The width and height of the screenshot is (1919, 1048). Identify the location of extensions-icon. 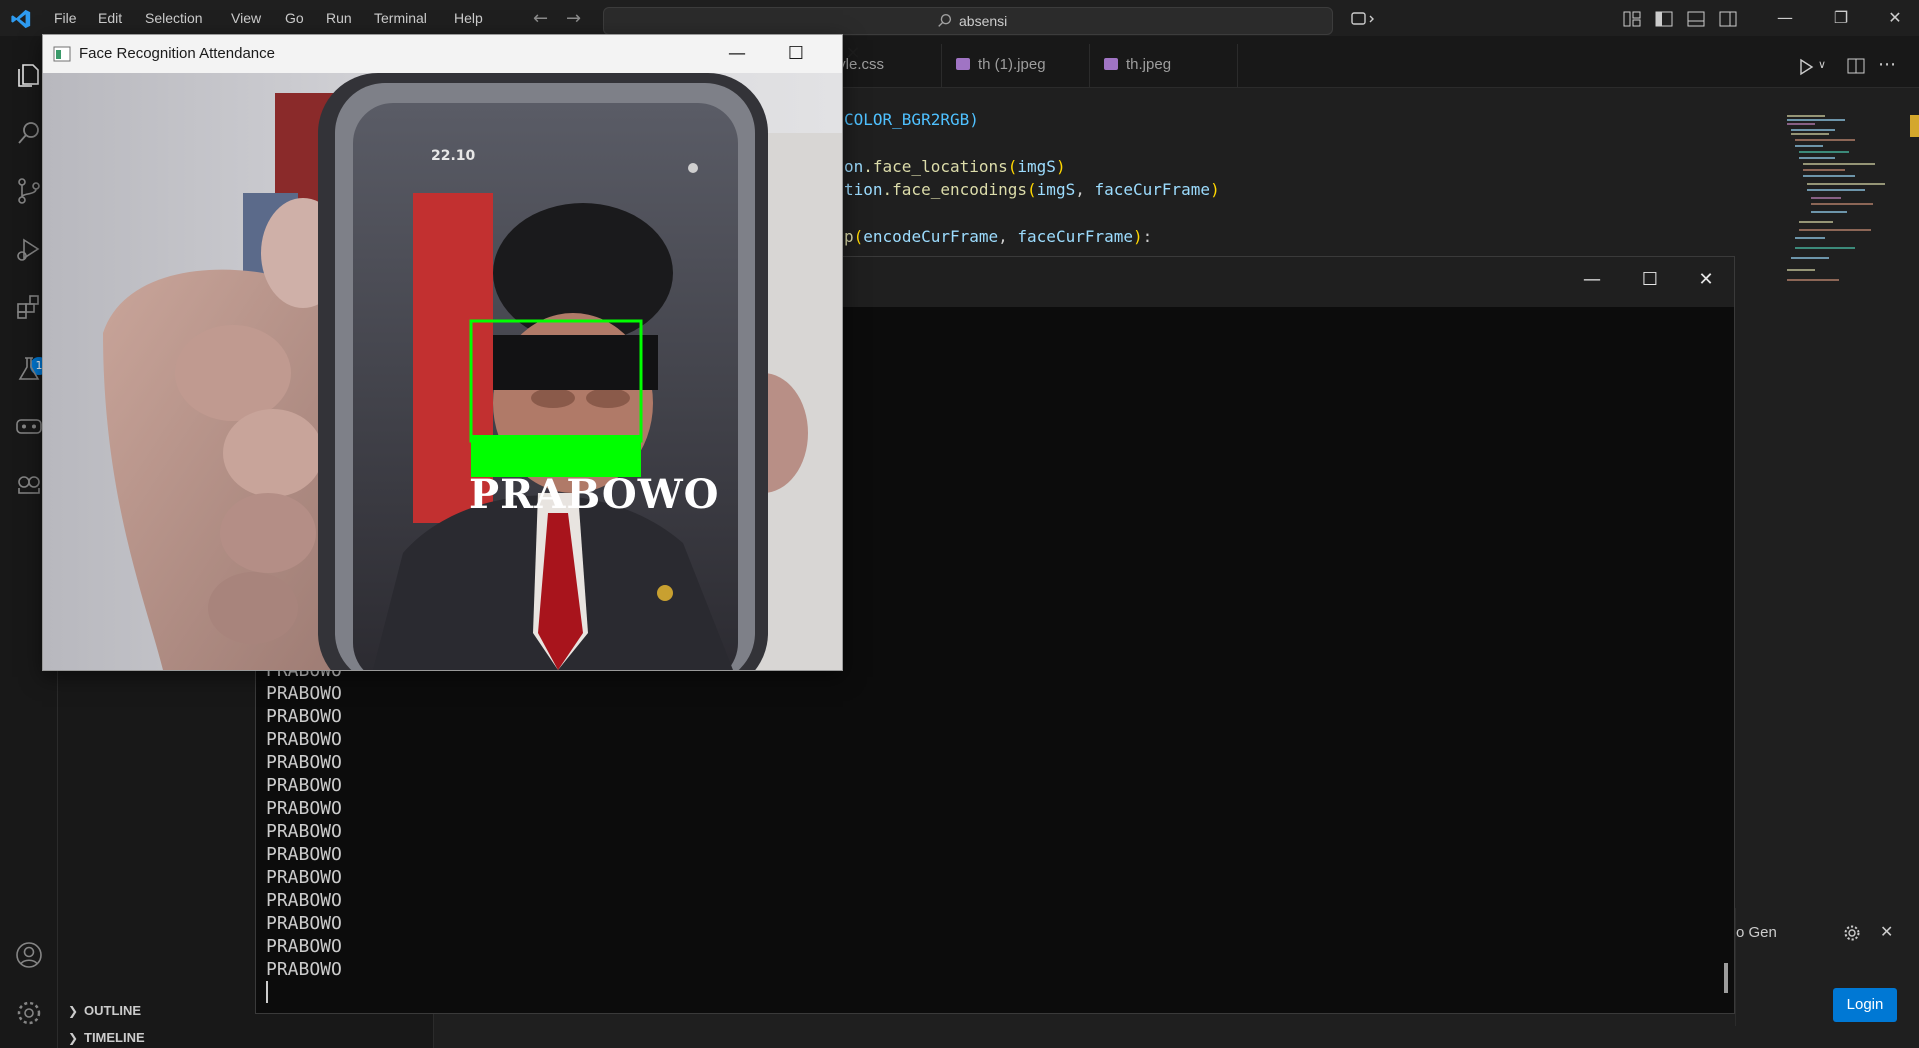
(29, 307).